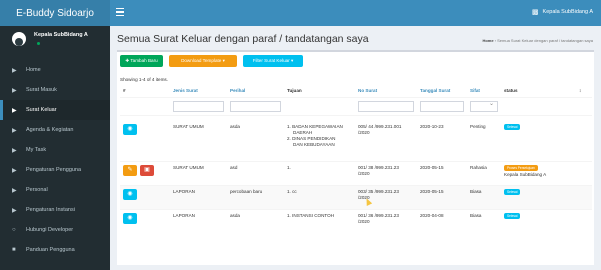 Image resolution: width=601 pixels, height=270 pixels. What do you see at coordinates (41, 90) in the screenshot?
I see `sidebar-item-label: Surat Masuk` at bounding box center [41, 90].